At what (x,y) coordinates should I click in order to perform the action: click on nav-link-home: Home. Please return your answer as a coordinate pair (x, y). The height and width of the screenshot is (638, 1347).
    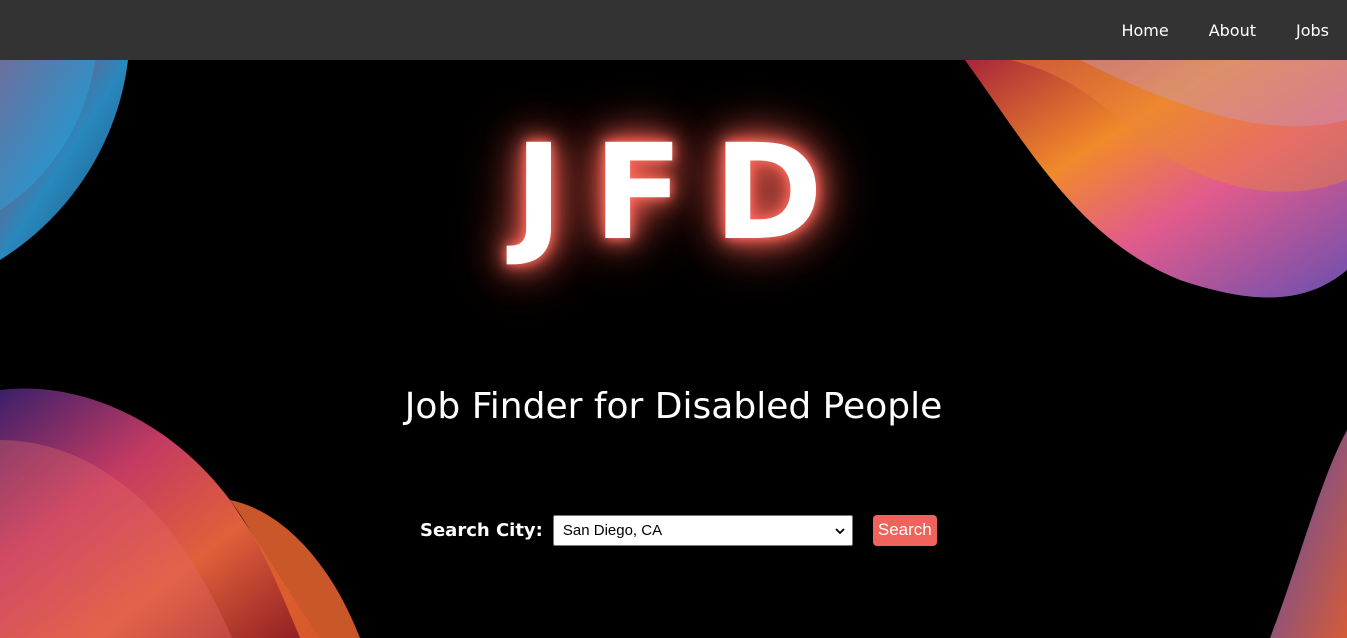
    Looking at the image, I should click on (1144, 30).